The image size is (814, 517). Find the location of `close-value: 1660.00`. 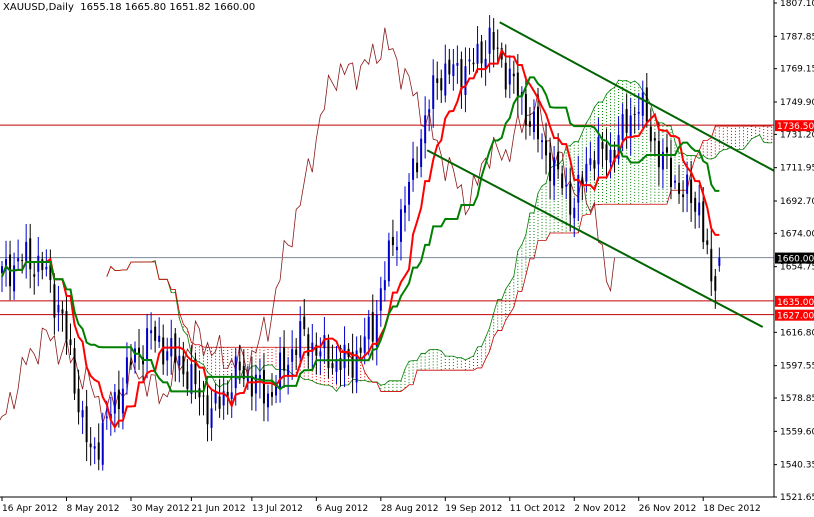

close-value: 1660.00 is located at coordinates (234, 7).